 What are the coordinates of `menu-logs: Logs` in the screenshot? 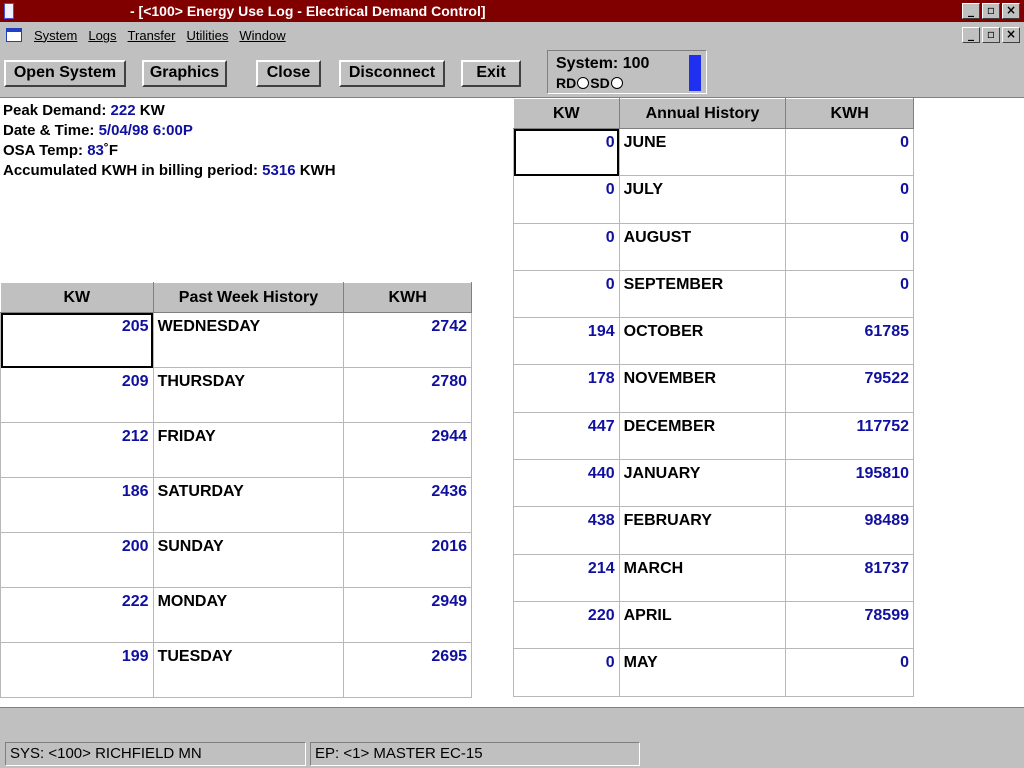 It's located at (102, 35).